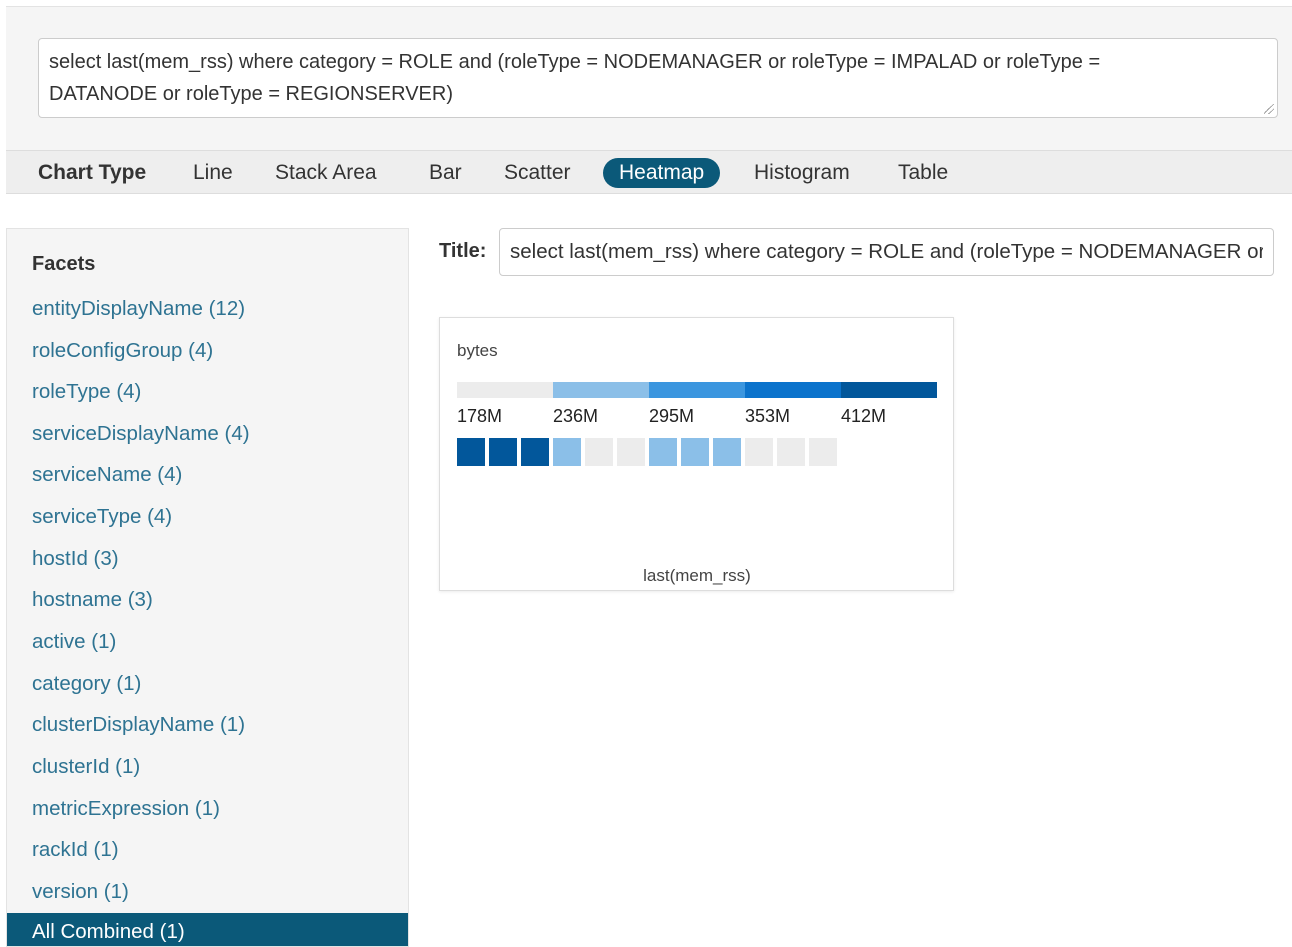 The image size is (1292, 947). What do you see at coordinates (207, 929) in the screenshot?
I see `facet-item-selected: All Combined (1)` at bounding box center [207, 929].